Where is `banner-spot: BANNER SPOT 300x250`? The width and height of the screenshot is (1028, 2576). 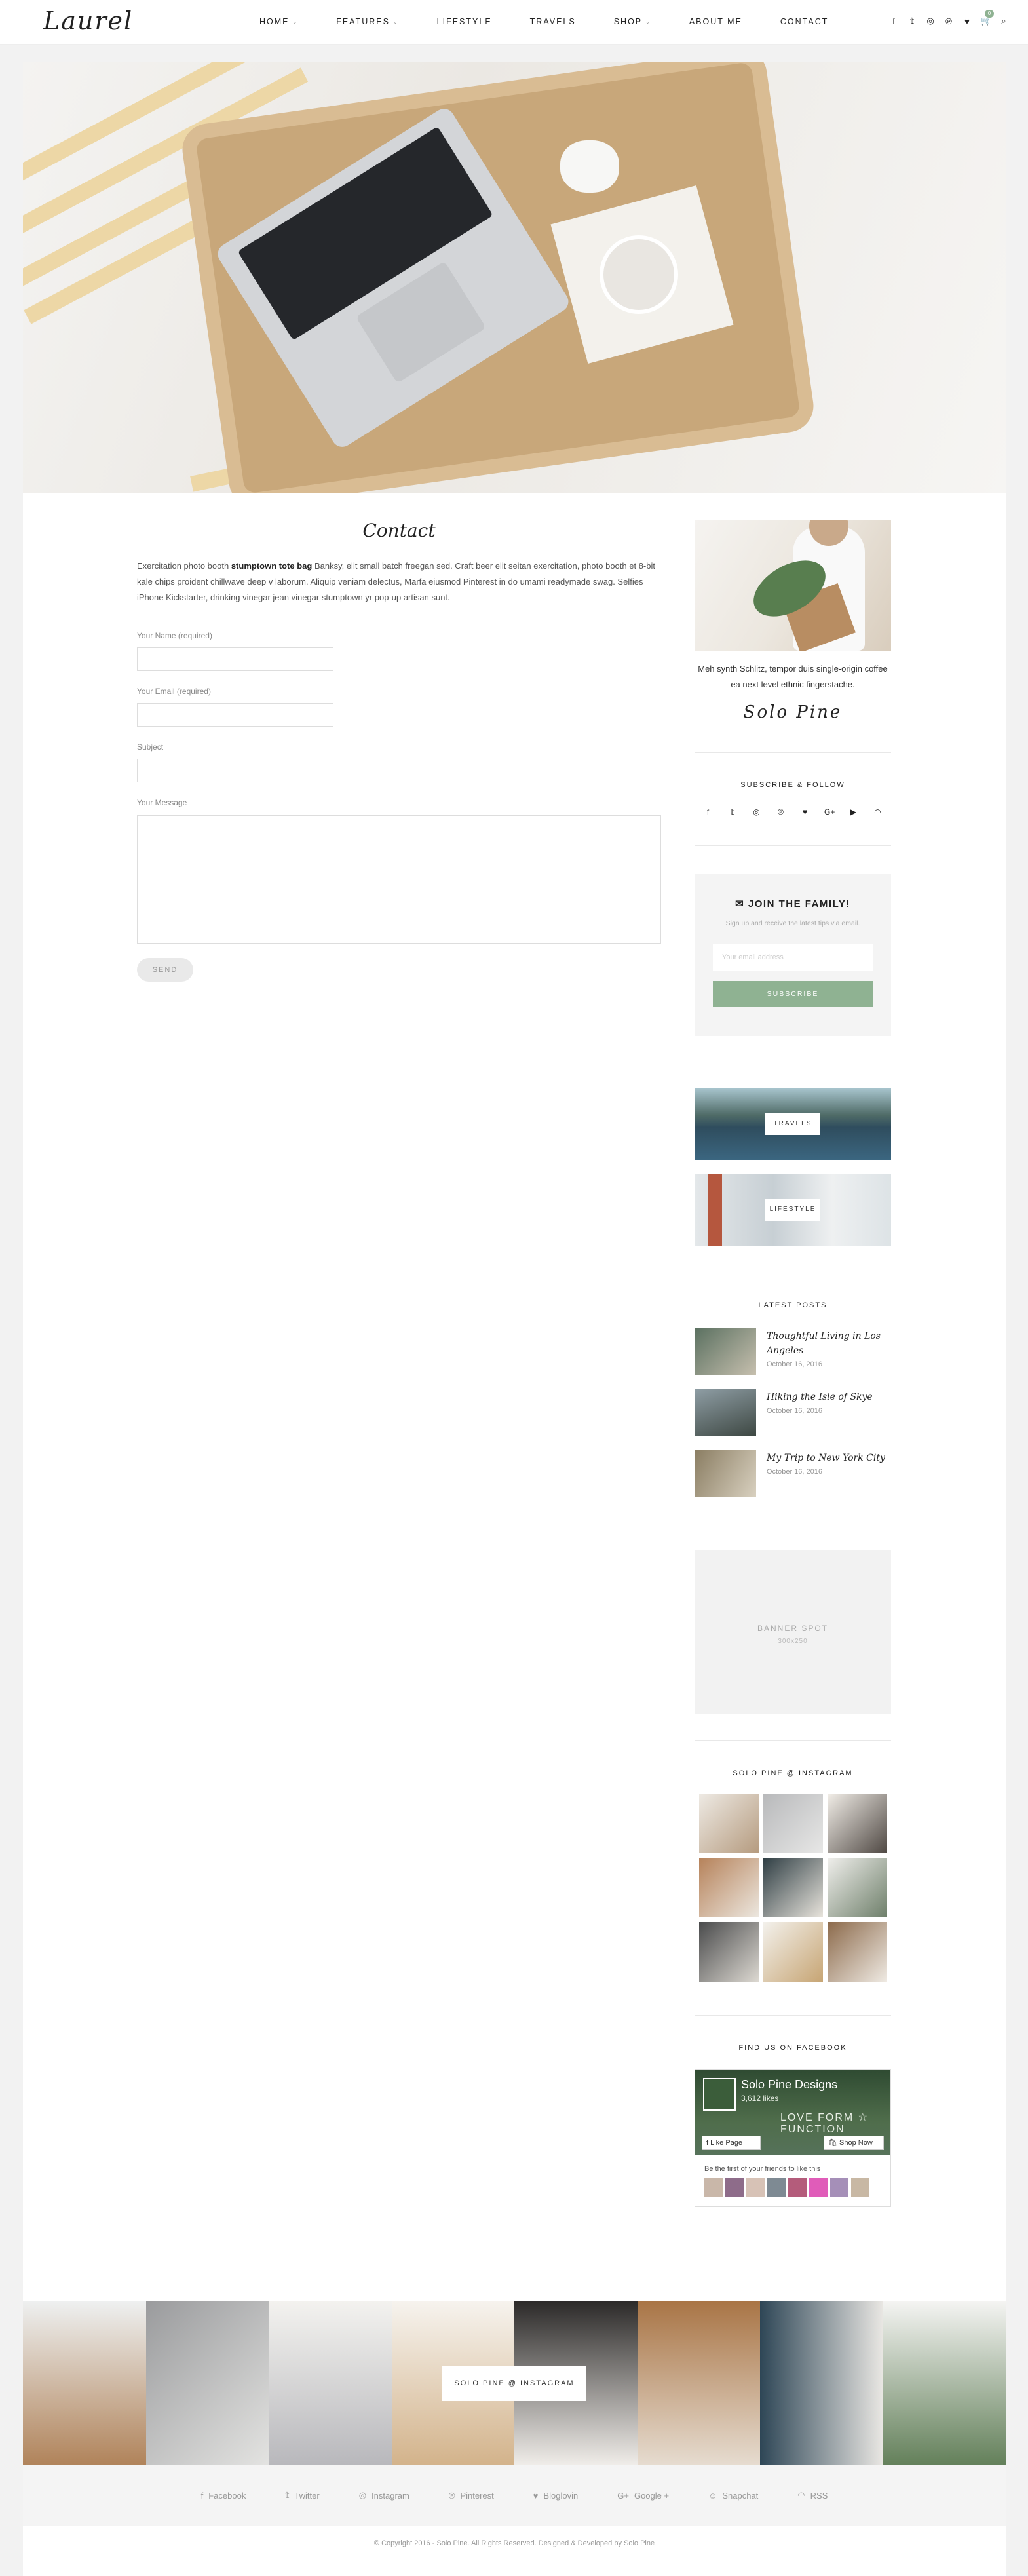 banner-spot: BANNER SPOT 300x250 is located at coordinates (793, 1632).